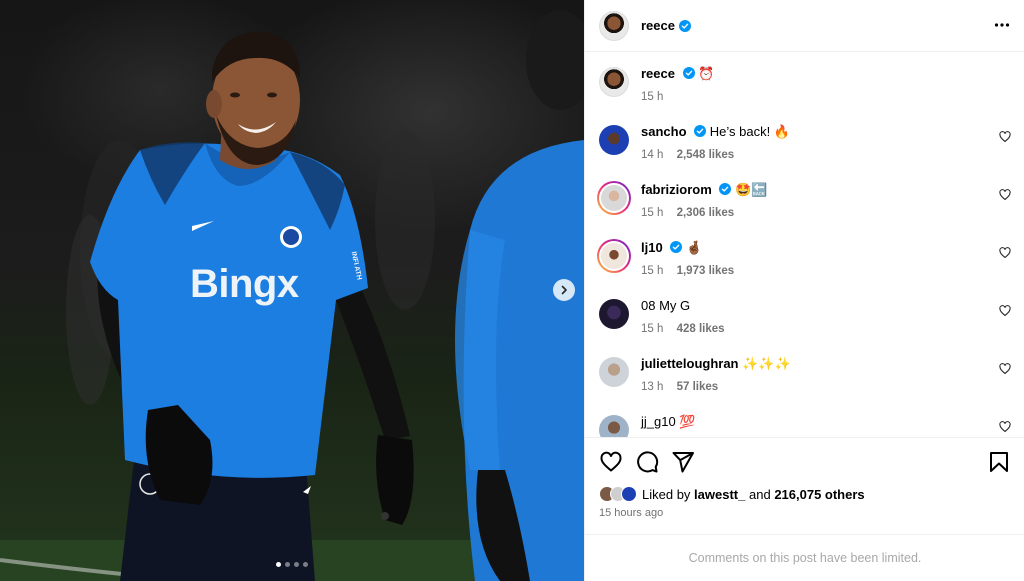 This screenshot has width=1024, height=581. Describe the element at coordinates (698, 387) in the screenshot. I see `comment-likes: 57 likes` at that location.